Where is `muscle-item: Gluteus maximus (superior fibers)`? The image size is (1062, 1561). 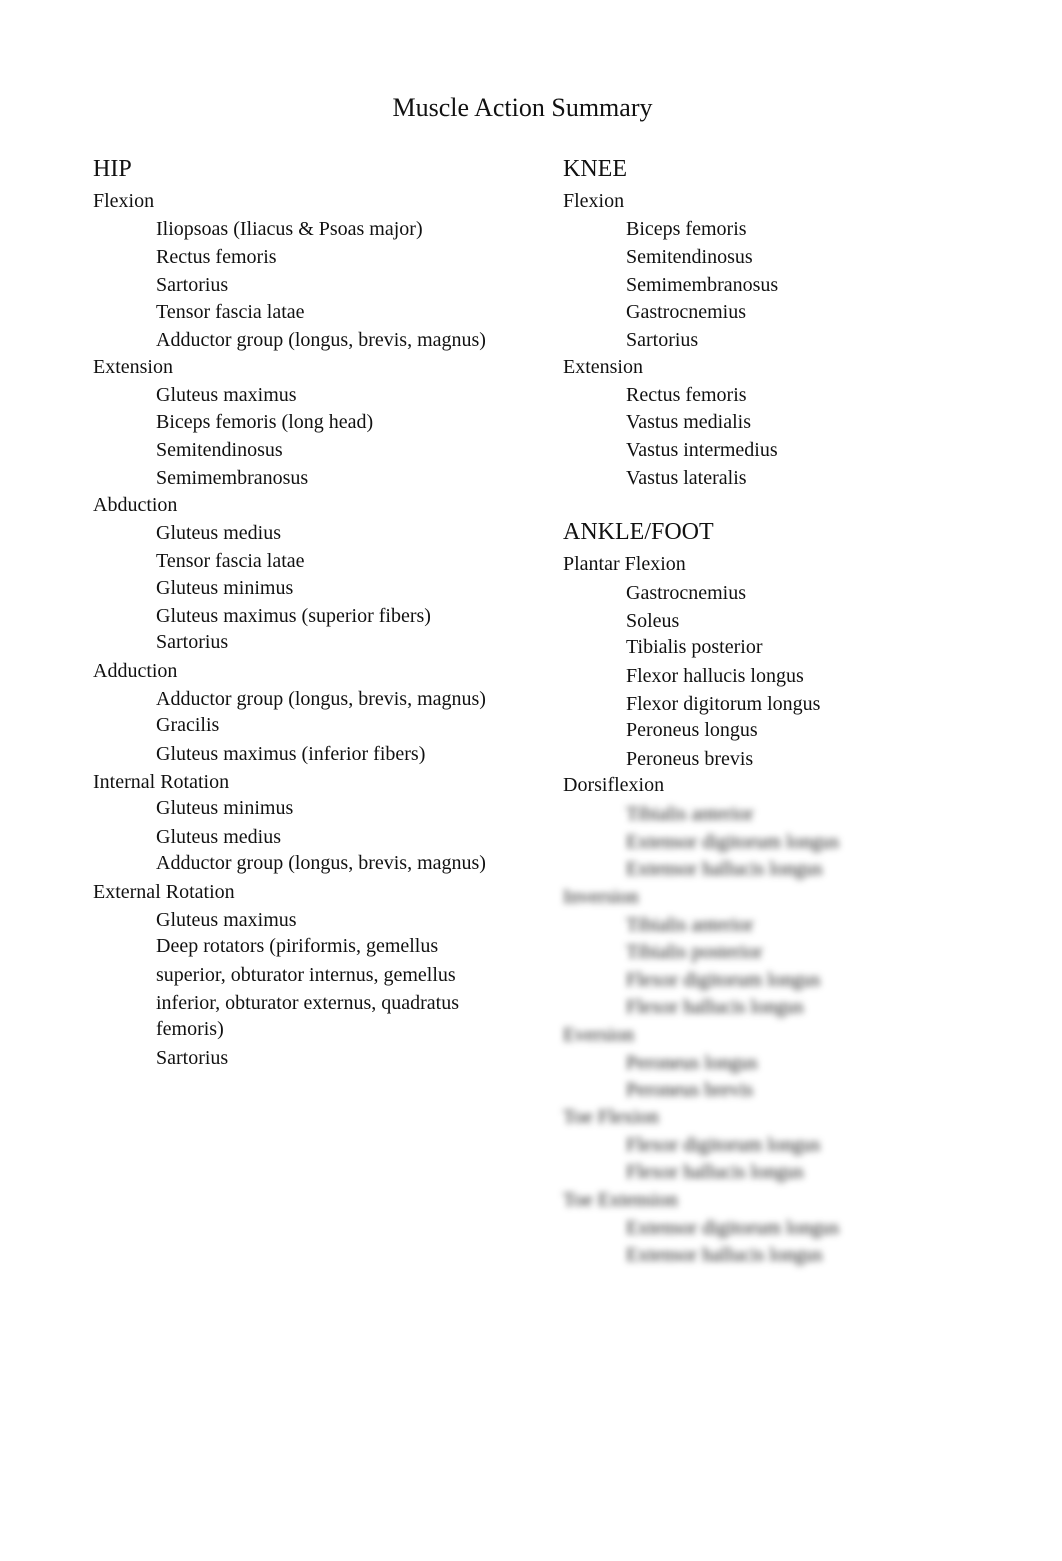 muscle-item: Gluteus maximus (superior fibers) is located at coordinates (293, 616).